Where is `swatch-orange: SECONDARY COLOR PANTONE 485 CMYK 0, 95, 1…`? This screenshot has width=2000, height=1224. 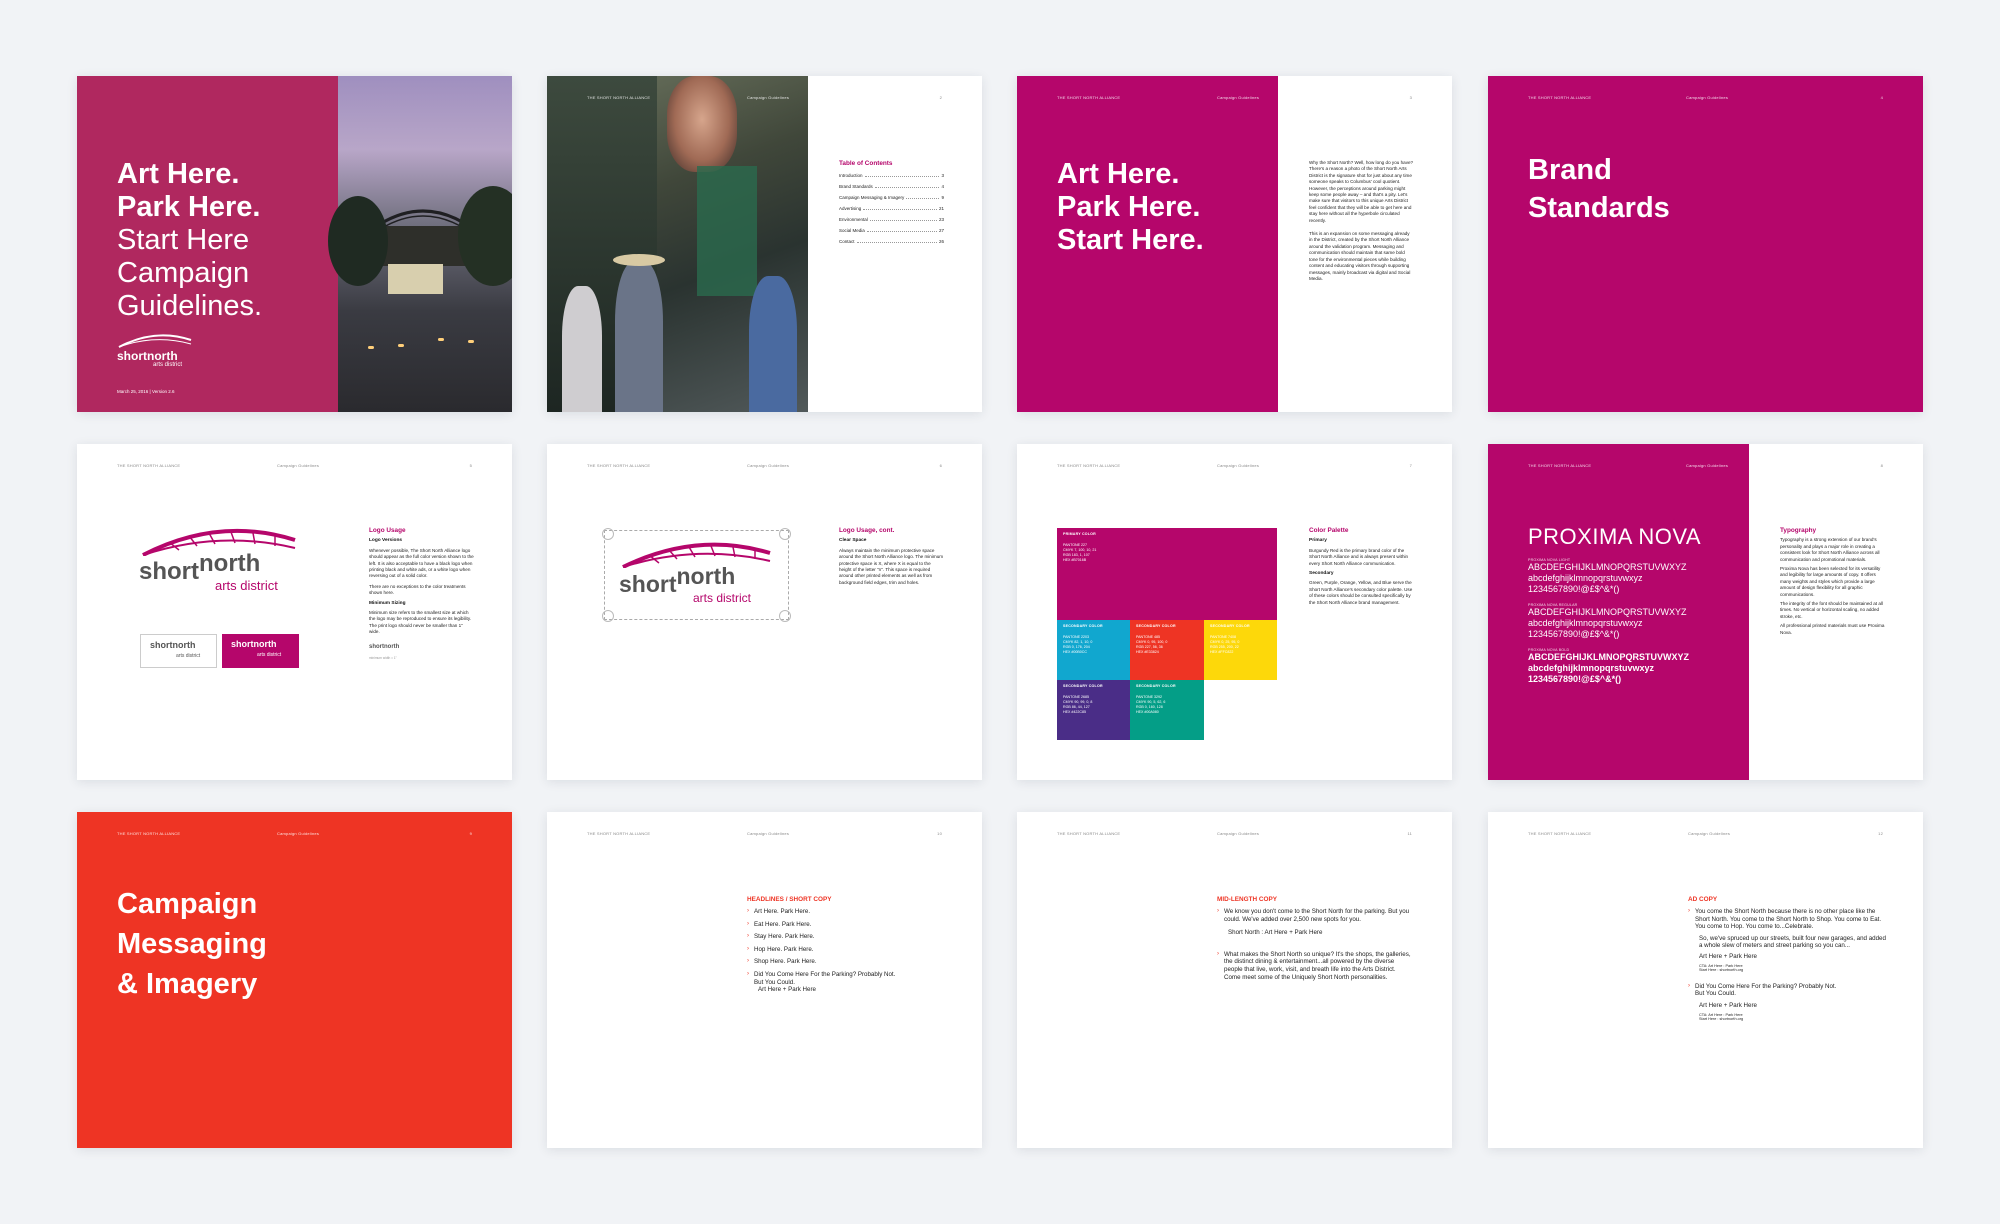 swatch-orange: SECONDARY COLOR PANTONE 485 CMYK 0, 95, 1… is located at coordinates (1167, 650).